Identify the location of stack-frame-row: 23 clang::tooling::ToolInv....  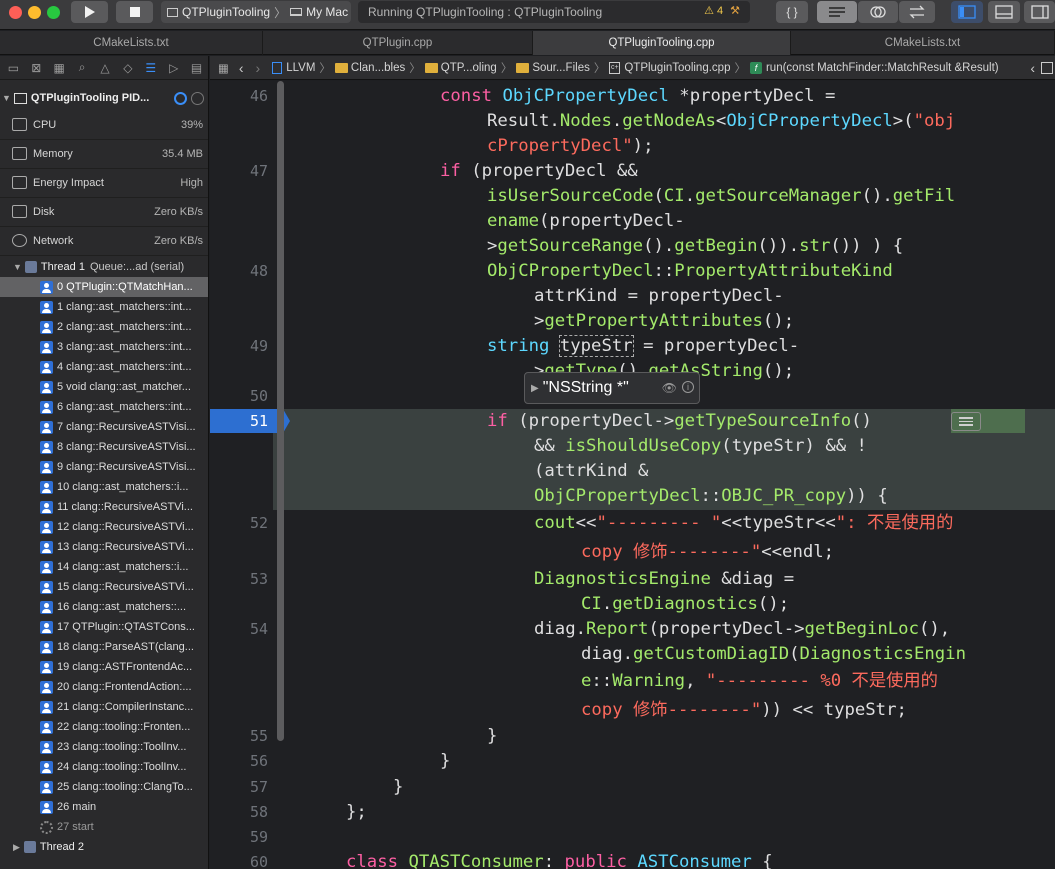
(104, 747).